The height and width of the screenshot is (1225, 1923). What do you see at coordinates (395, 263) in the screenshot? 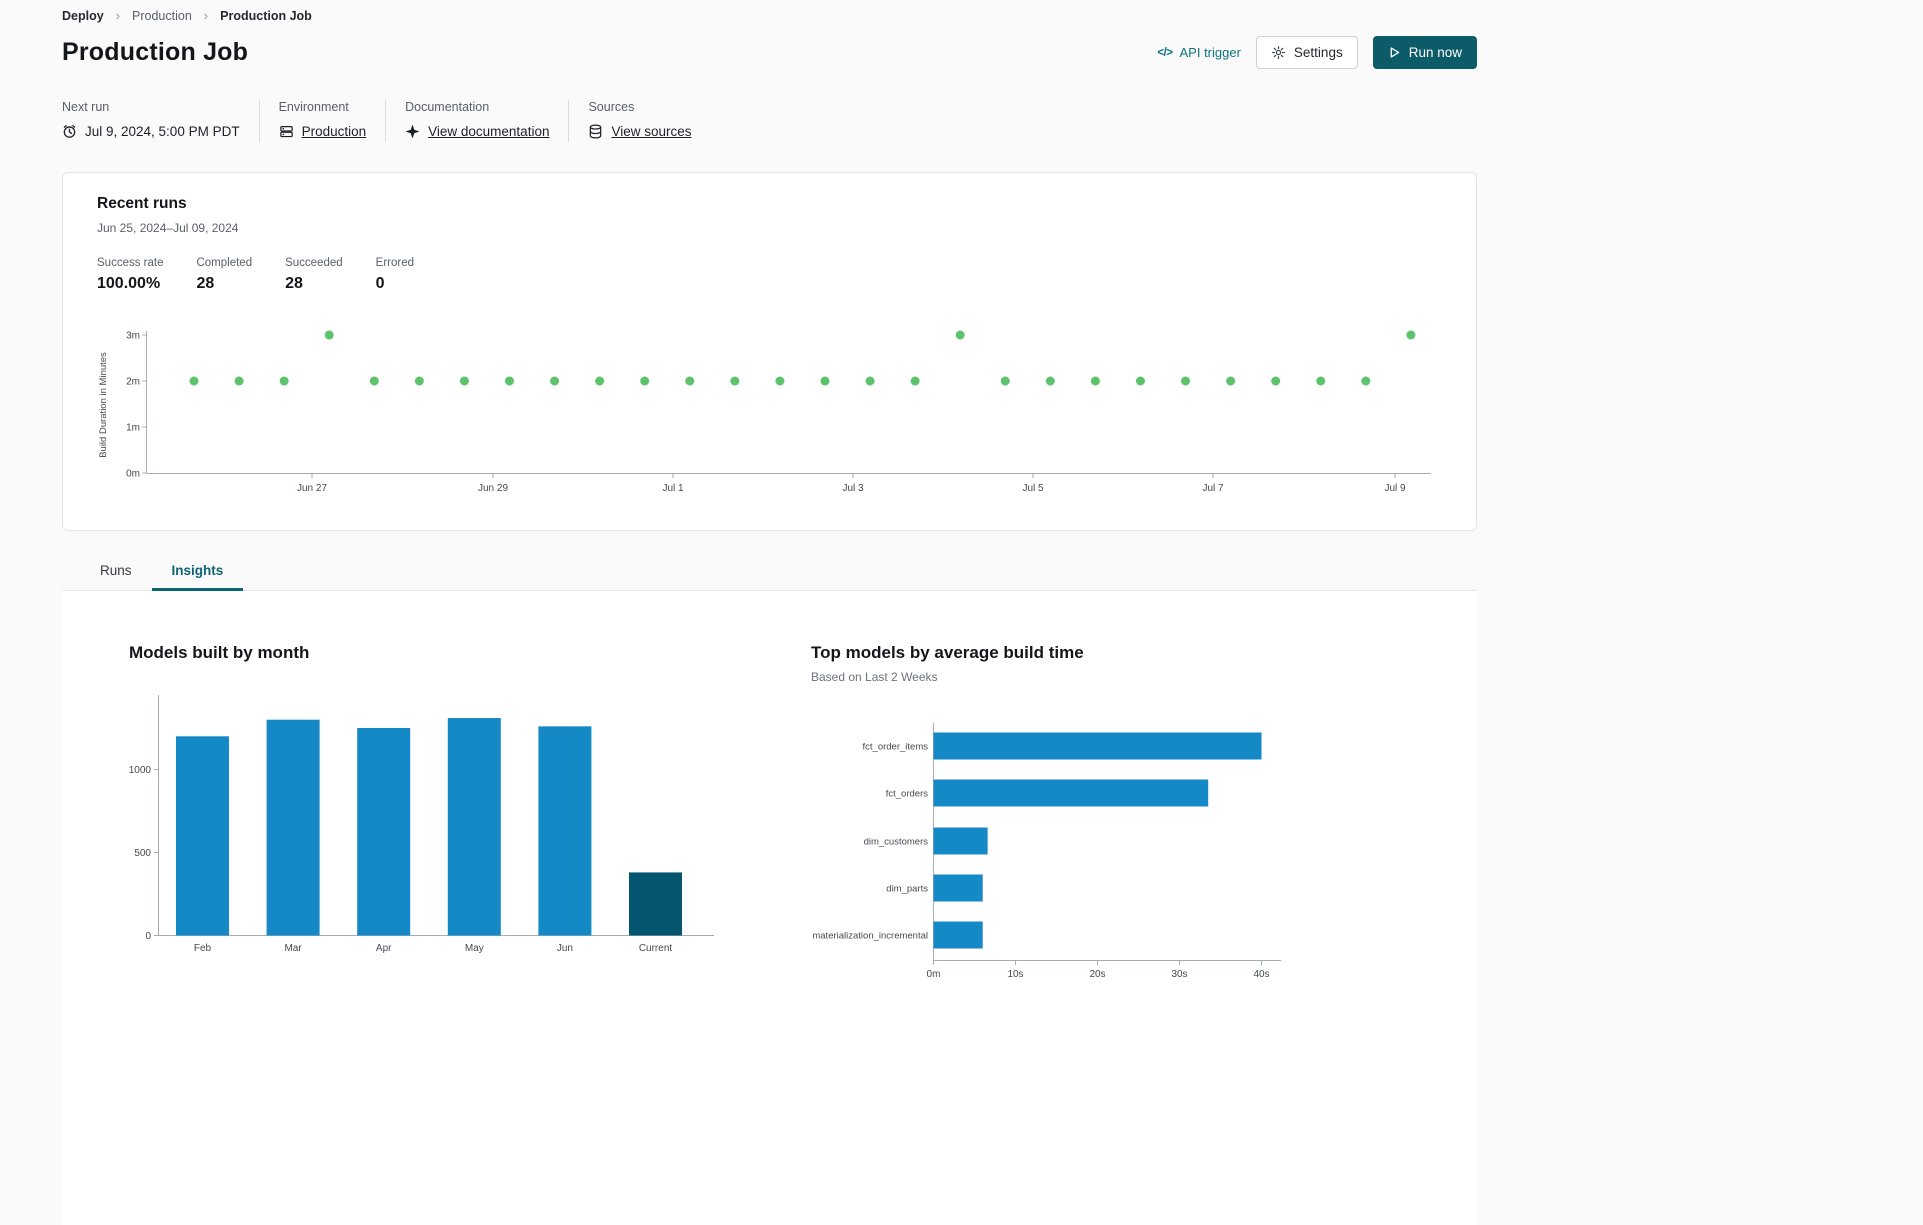
I see `stat-label: Errored` at bounding box center [395, 263].